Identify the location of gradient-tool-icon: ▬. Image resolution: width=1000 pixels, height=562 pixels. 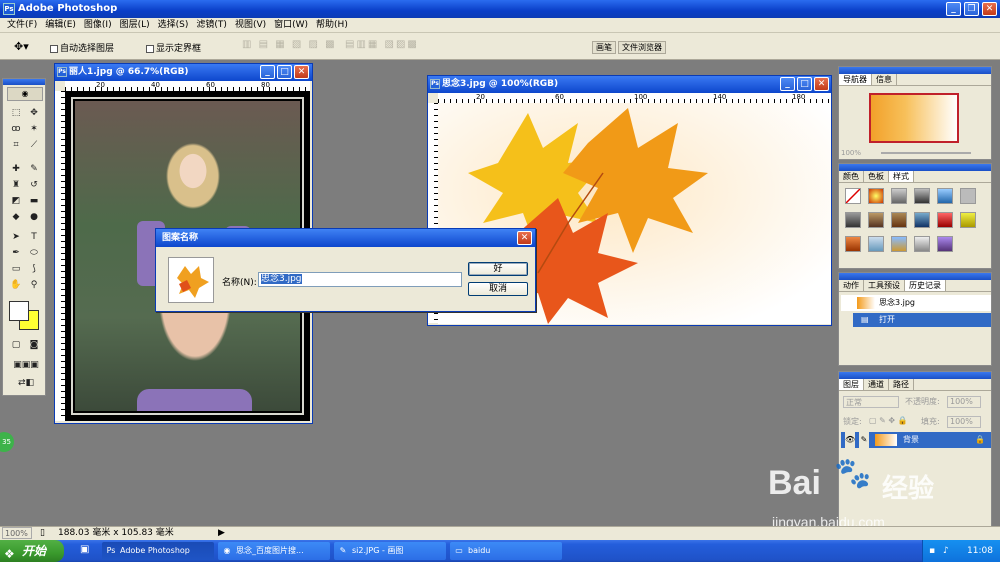
(34, 201).